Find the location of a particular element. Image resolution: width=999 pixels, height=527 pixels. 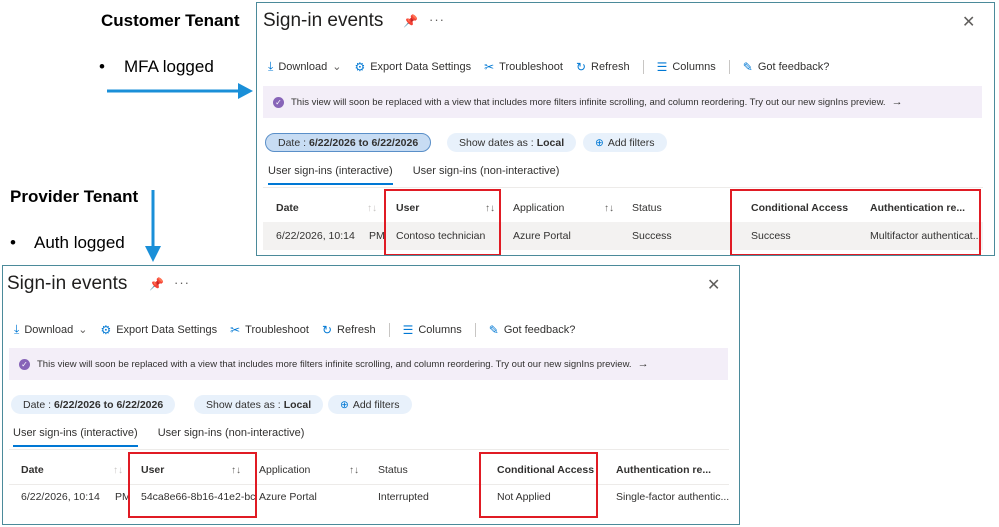

cell-date-pm: PM is located at coordinates (377, 236).